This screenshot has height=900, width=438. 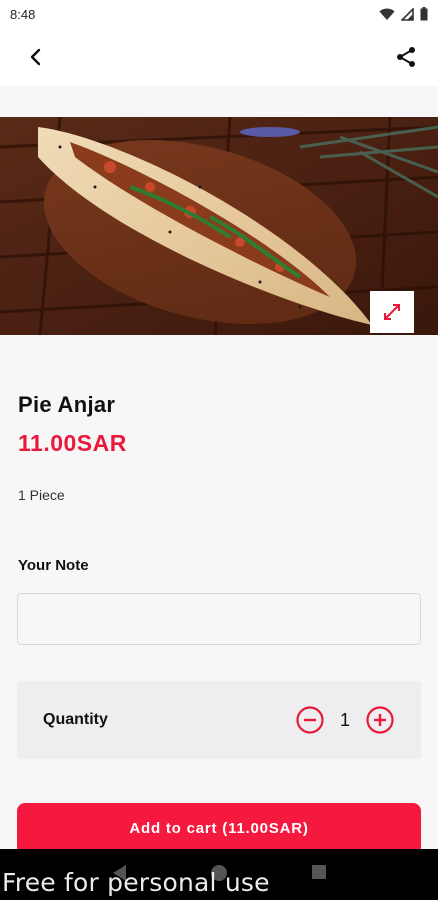 What do you see at coordinates (75, 719) in the screenshot?
I see `quantity-label: Quantity` at bounding box center [75, 719].